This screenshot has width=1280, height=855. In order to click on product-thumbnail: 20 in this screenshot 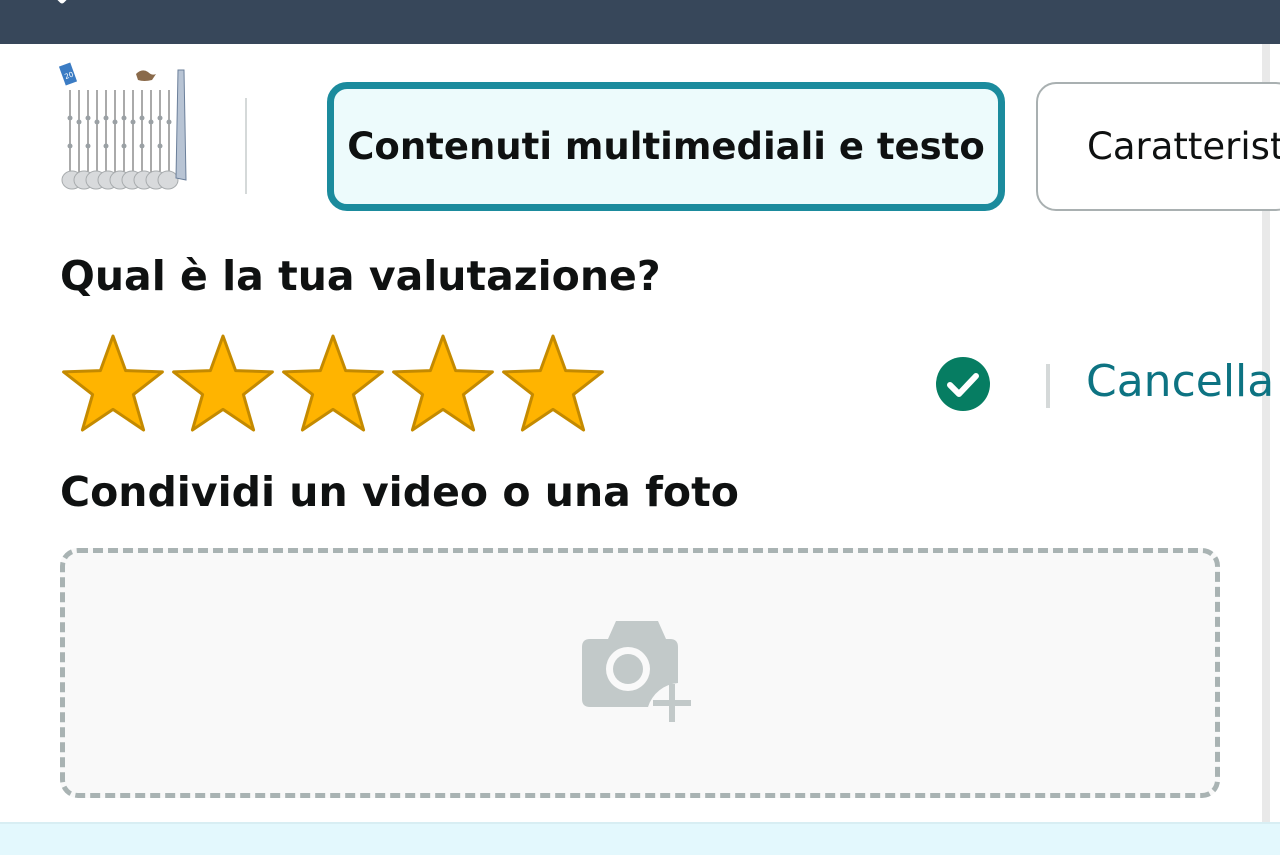, I will do `click(122, 126)`.